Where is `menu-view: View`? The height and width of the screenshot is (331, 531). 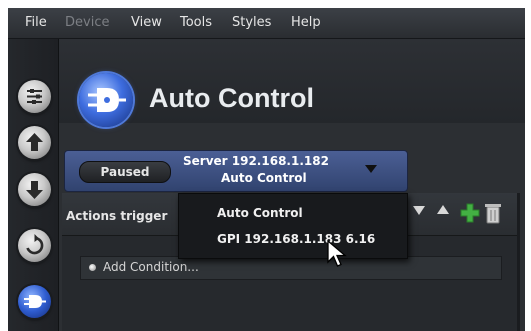 menu-view: View is located at coordinates (146, 22).